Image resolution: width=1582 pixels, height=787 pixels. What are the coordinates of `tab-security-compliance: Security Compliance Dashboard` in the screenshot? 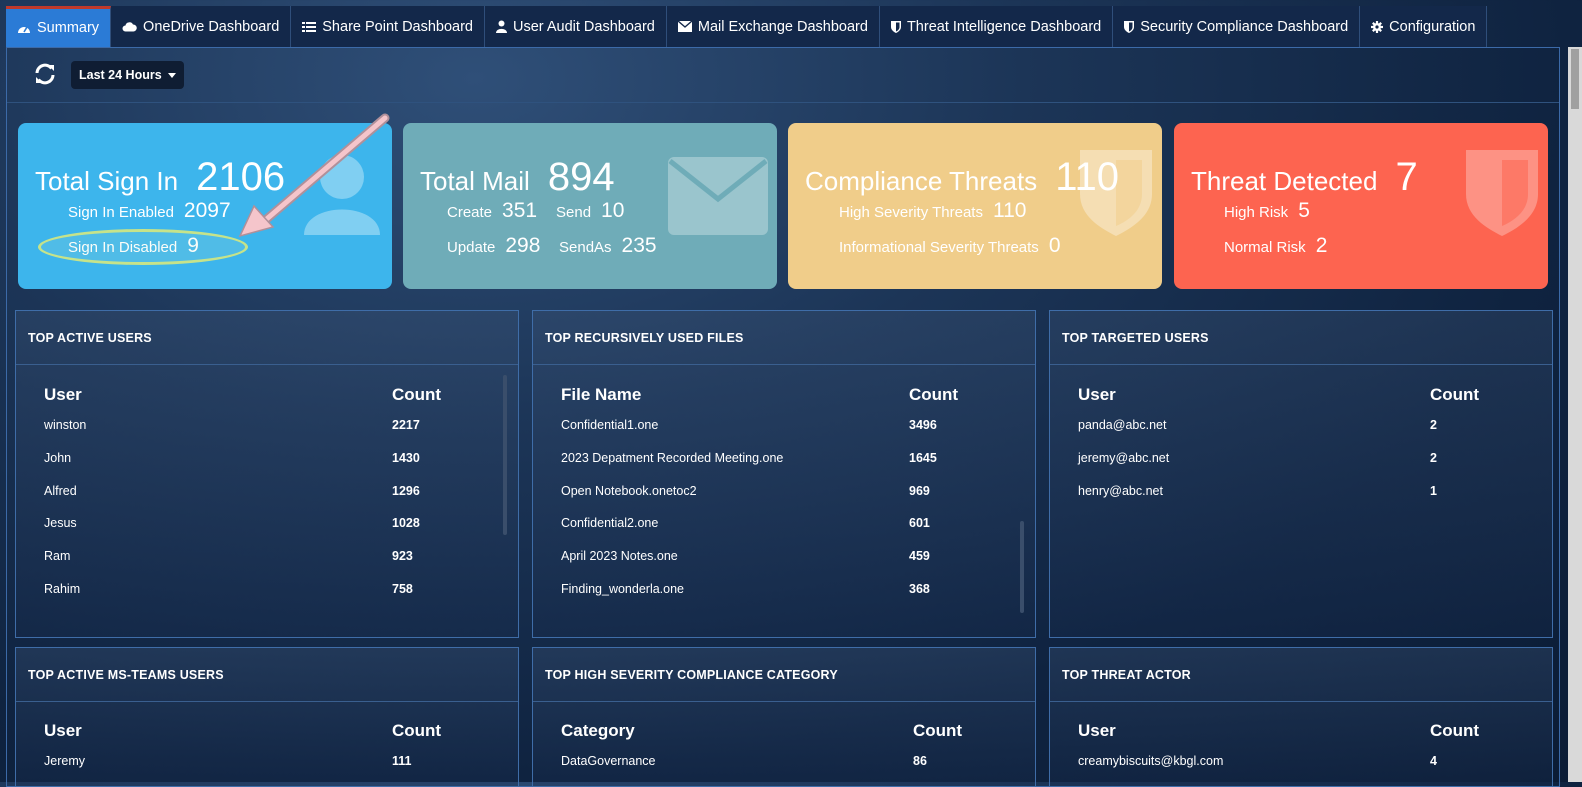 It's located at (1237, 26).